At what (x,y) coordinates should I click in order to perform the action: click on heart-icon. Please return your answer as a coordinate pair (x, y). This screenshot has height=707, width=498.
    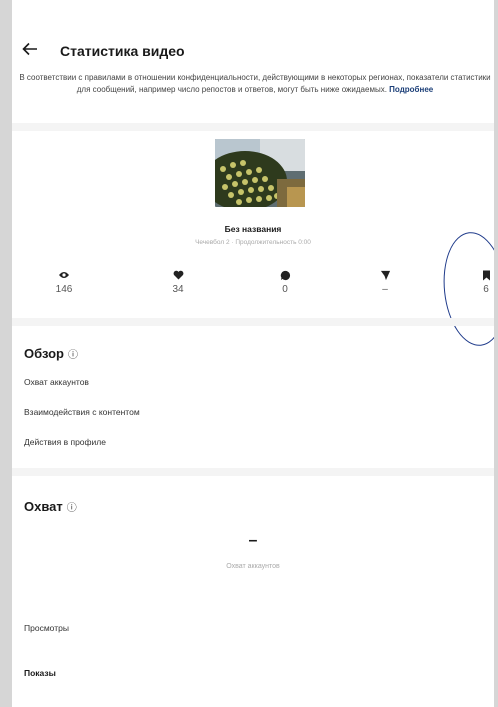
    Looking at the image, I should click on (178, 275).